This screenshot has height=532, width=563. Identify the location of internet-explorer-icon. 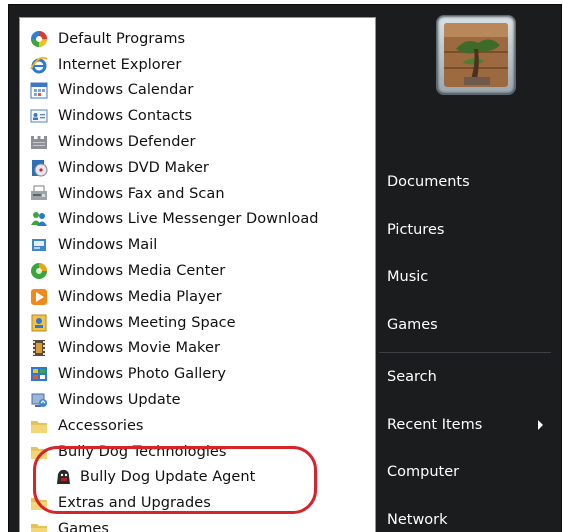
(39, 65).